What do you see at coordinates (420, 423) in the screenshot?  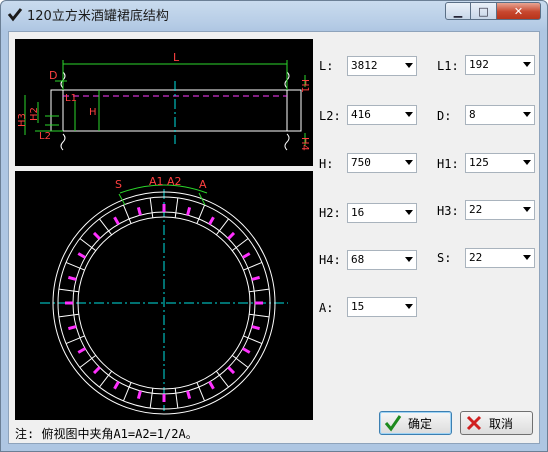 I see `ok-button-label: 确定` at bounding box center [420, 423].